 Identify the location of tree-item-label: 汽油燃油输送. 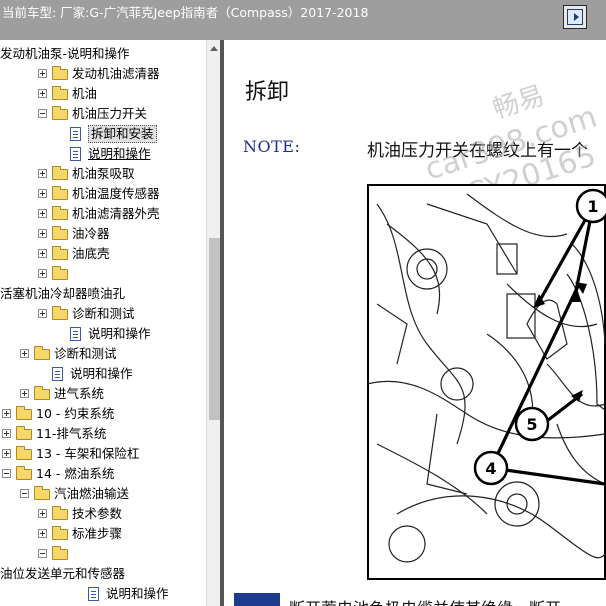
(92, 493).